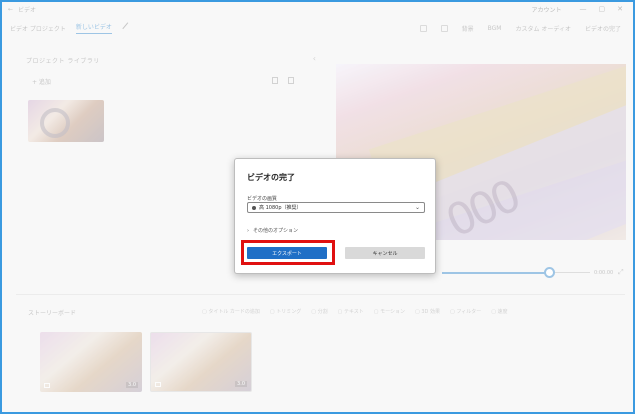 The width and height of the screenshot is (635, 414). Describe the element at coordinates (254, 207) in the screenshot. I see `selected-dot-icon` at that location.